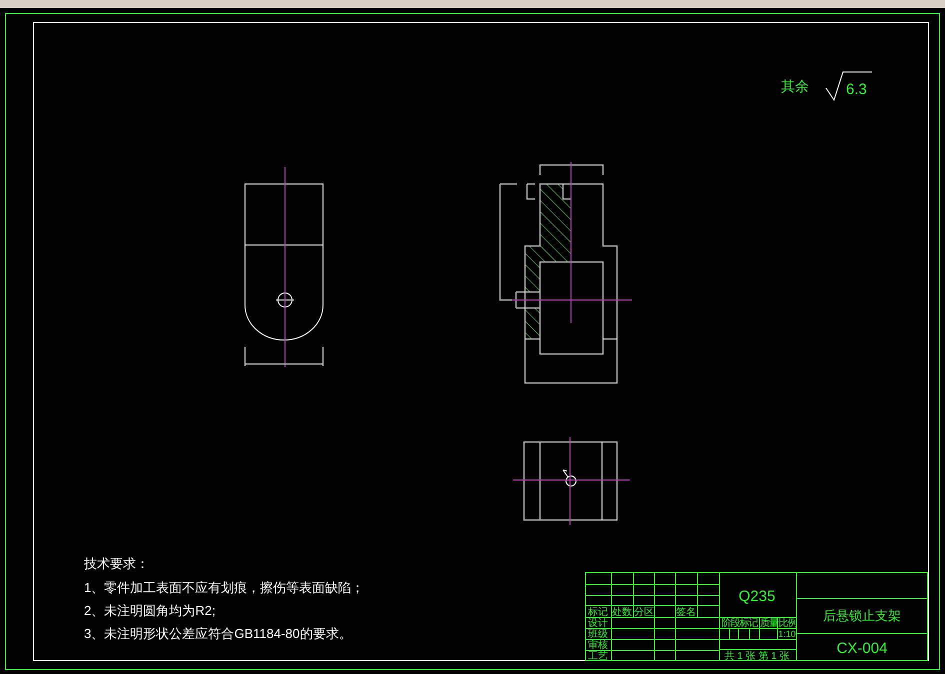 This screenshot has width=945, height=674. I want to click on drawing-number: CX-004, so click(862, 648).